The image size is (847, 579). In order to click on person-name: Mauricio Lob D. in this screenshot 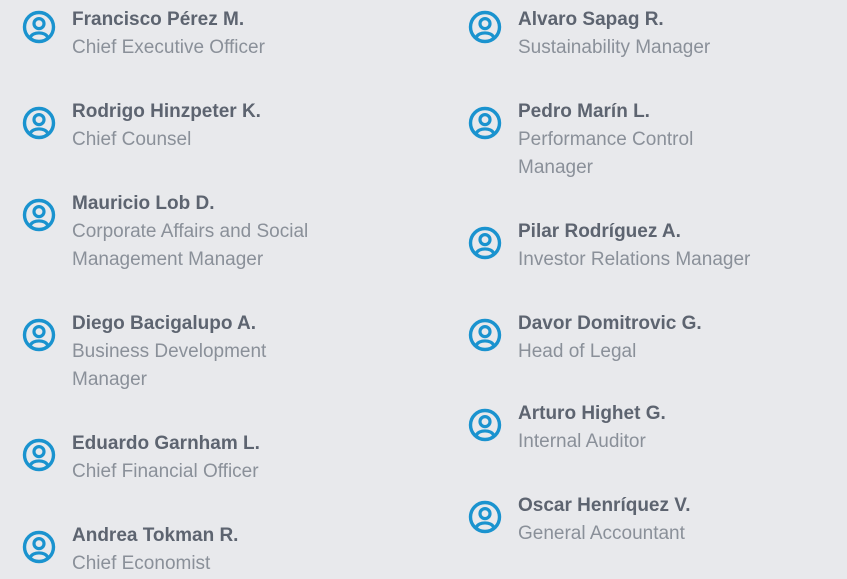, I will do `click(143, 203)`.